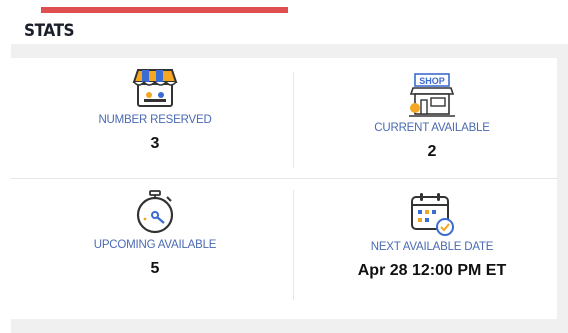 The height and width of the screenshot is (333, 568). I want to click on stat-label: NEXT AVAILABLE DATE, so click(432, 247).